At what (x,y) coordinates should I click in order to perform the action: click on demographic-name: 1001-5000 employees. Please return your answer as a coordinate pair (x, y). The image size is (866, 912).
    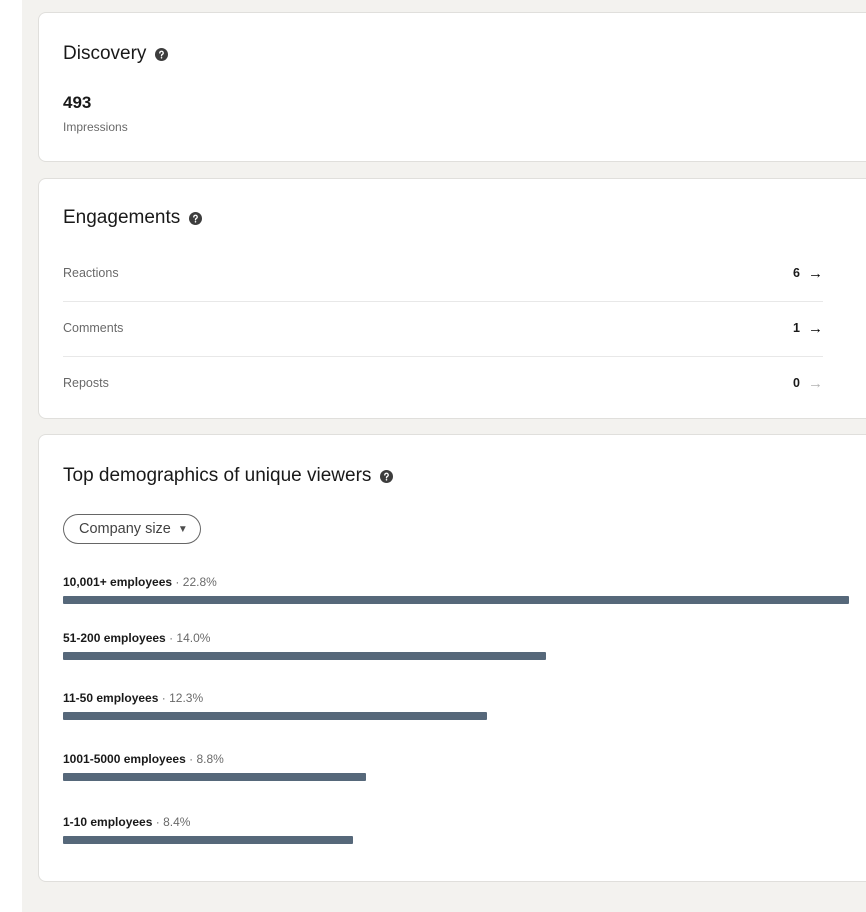
    Looking at the image, I should click on (124, 759).